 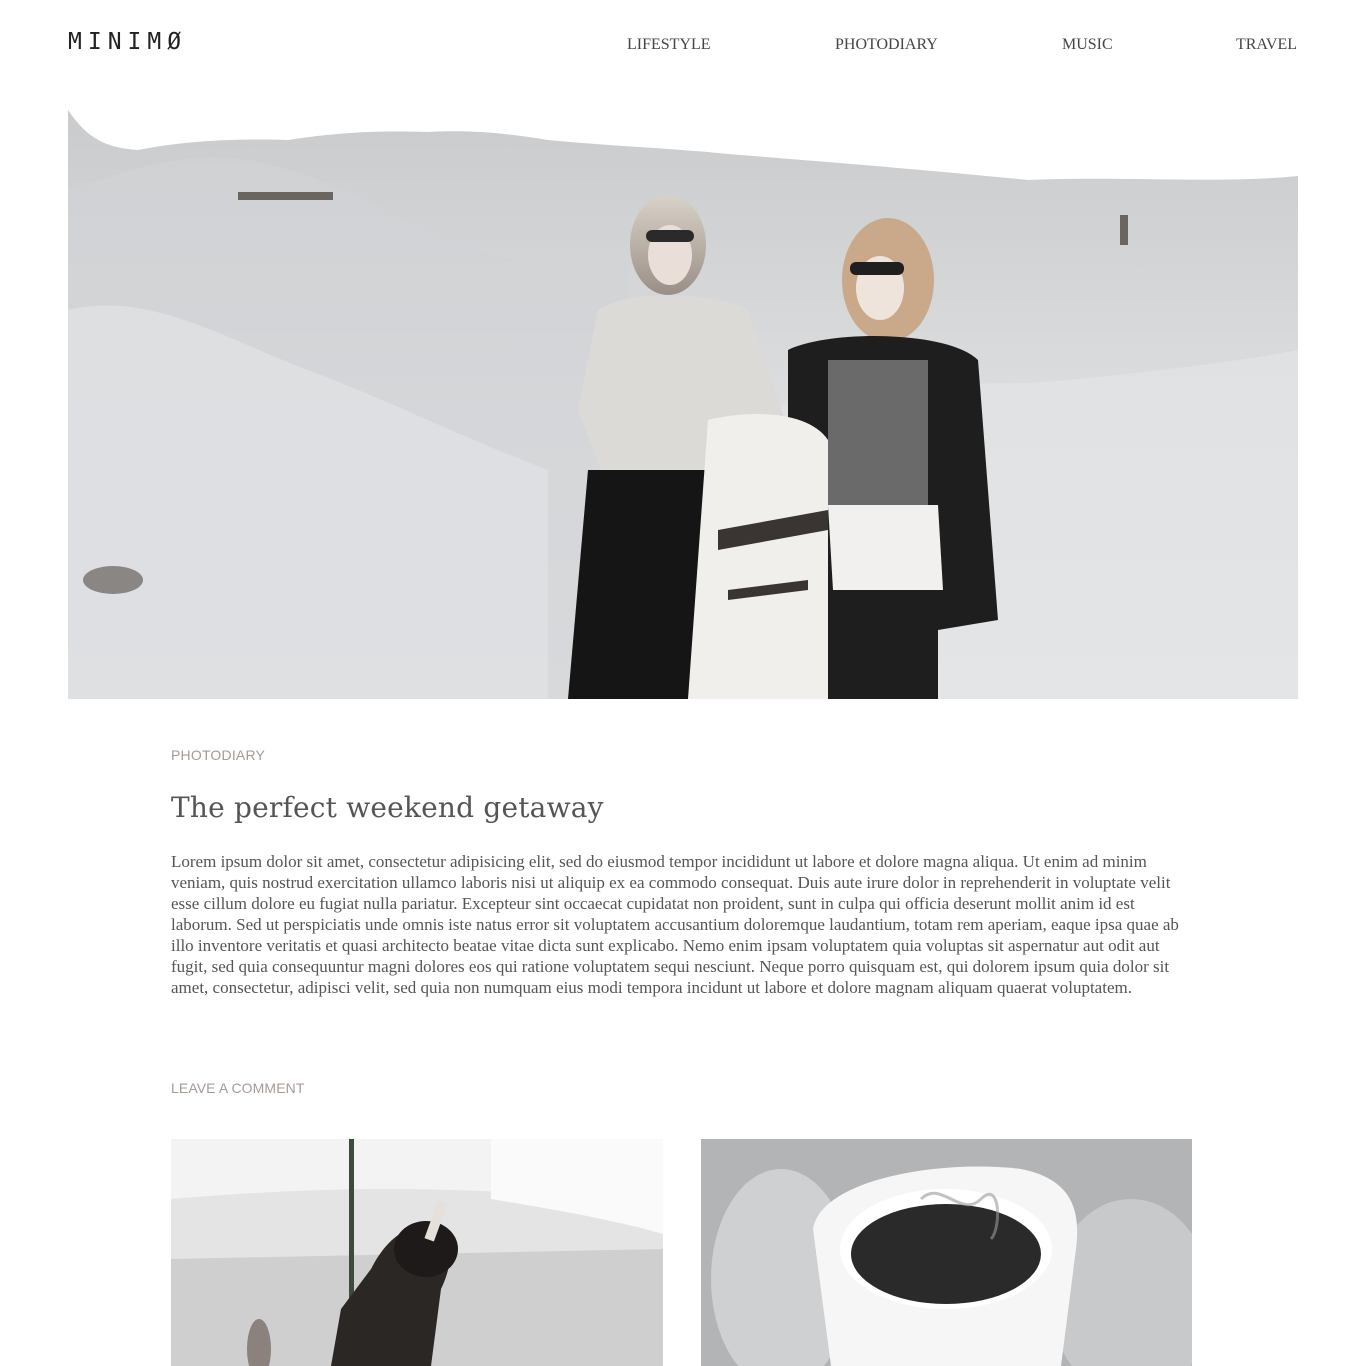 I want to click on nav-item-music: MUSIC, so click(x=1087, y=45).